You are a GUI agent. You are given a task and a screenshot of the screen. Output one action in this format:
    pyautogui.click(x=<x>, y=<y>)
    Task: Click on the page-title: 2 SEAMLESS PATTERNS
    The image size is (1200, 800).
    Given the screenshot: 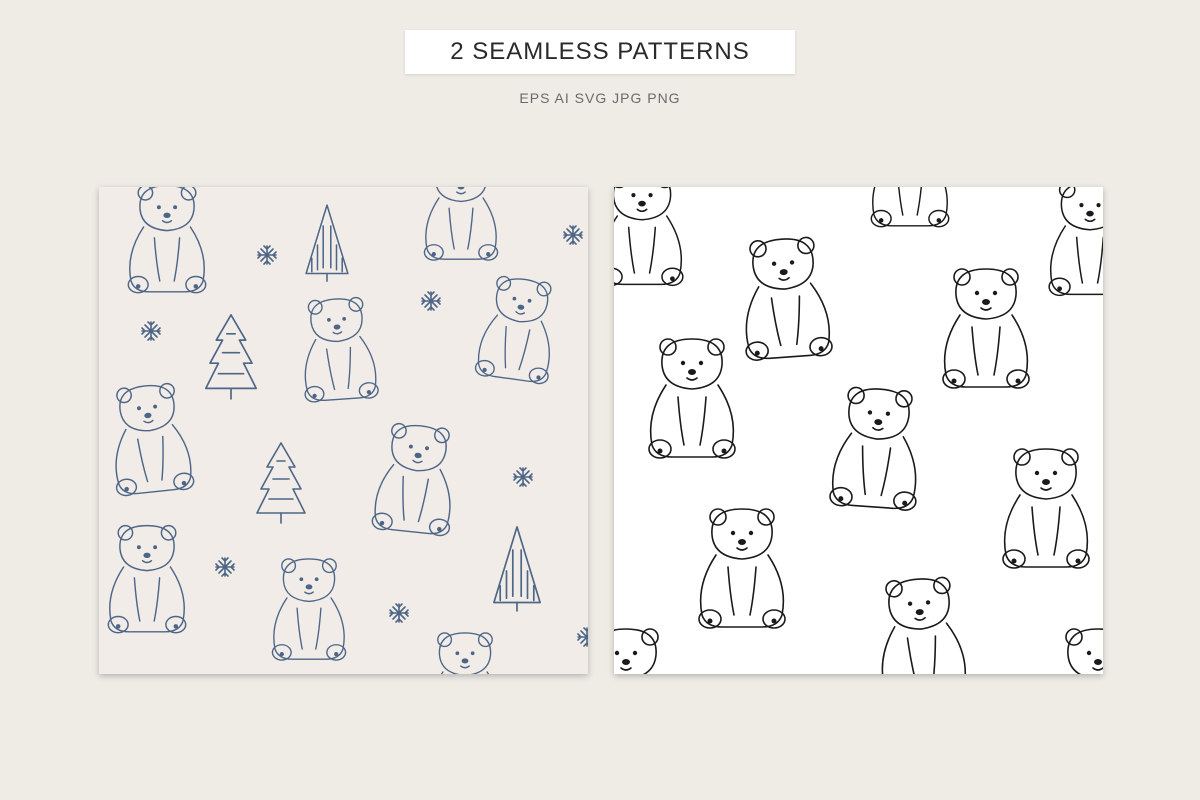 What is the action you would take?
    pyautogui.click(x=600, y=51)
    